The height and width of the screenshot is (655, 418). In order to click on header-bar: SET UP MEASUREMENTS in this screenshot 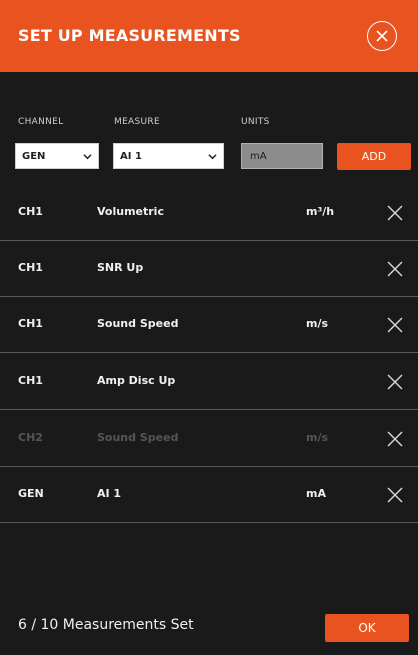, I will do `click(209, 36)`.